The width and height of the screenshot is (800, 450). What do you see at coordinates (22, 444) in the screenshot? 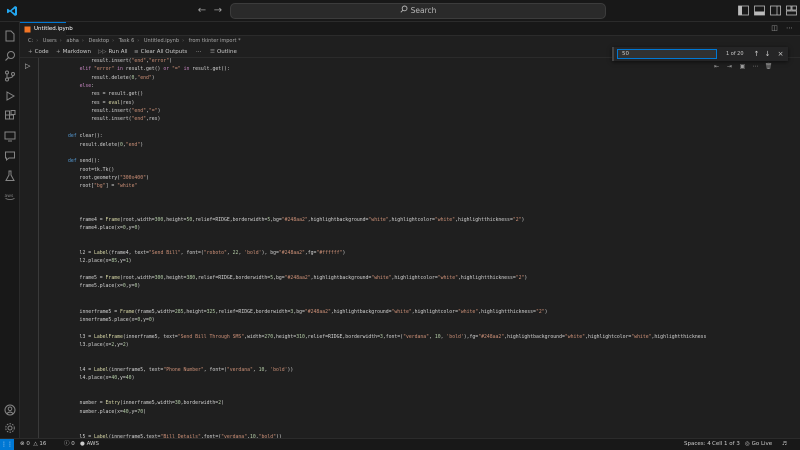
I see `error-icon: ⊗` at bounding box center [22, 444].